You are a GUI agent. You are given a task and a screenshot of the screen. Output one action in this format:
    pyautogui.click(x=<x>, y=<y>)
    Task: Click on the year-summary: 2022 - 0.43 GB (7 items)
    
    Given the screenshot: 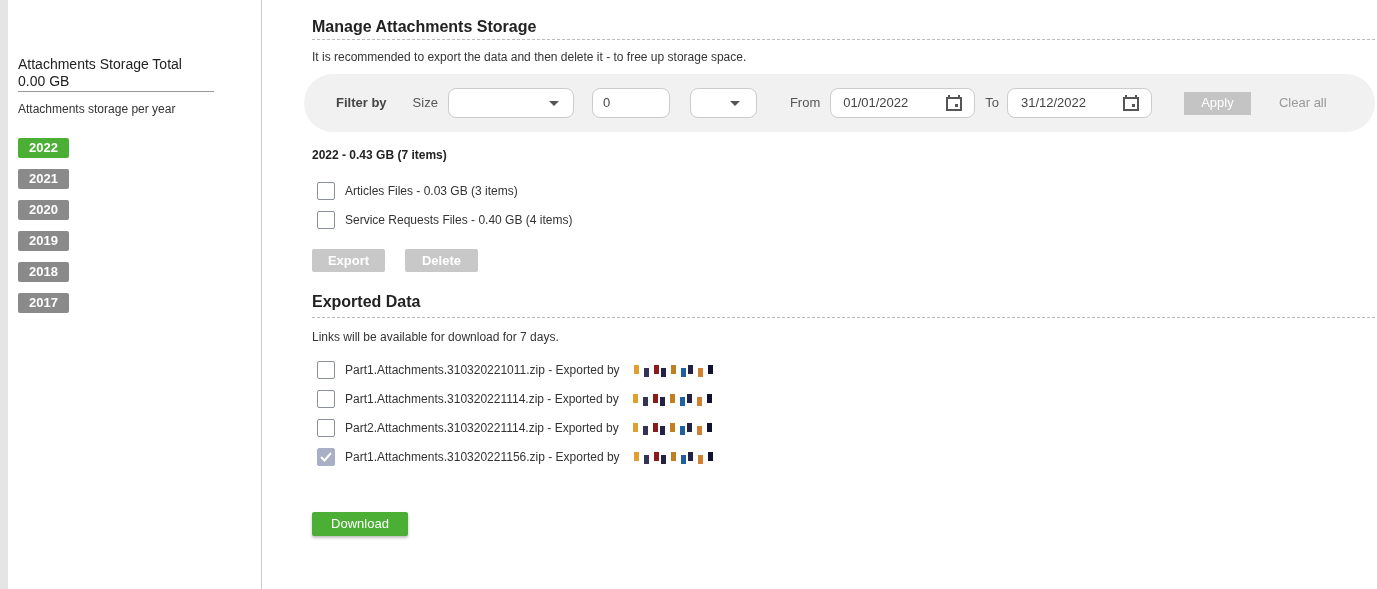 What is the action you would take?
    pyautogui.click(x=380, y=155)
    